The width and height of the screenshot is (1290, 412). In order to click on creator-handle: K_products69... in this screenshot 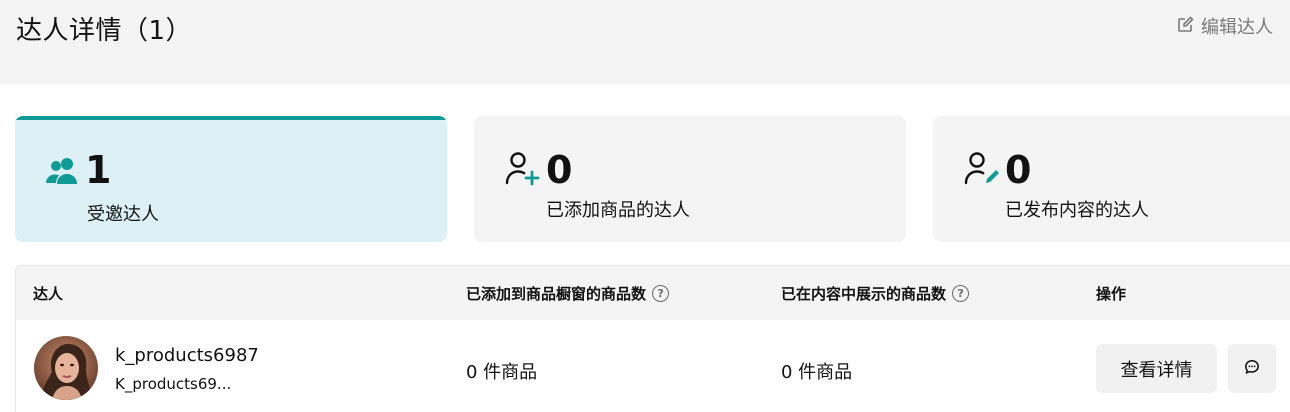, I will do `click(173, 384)`.